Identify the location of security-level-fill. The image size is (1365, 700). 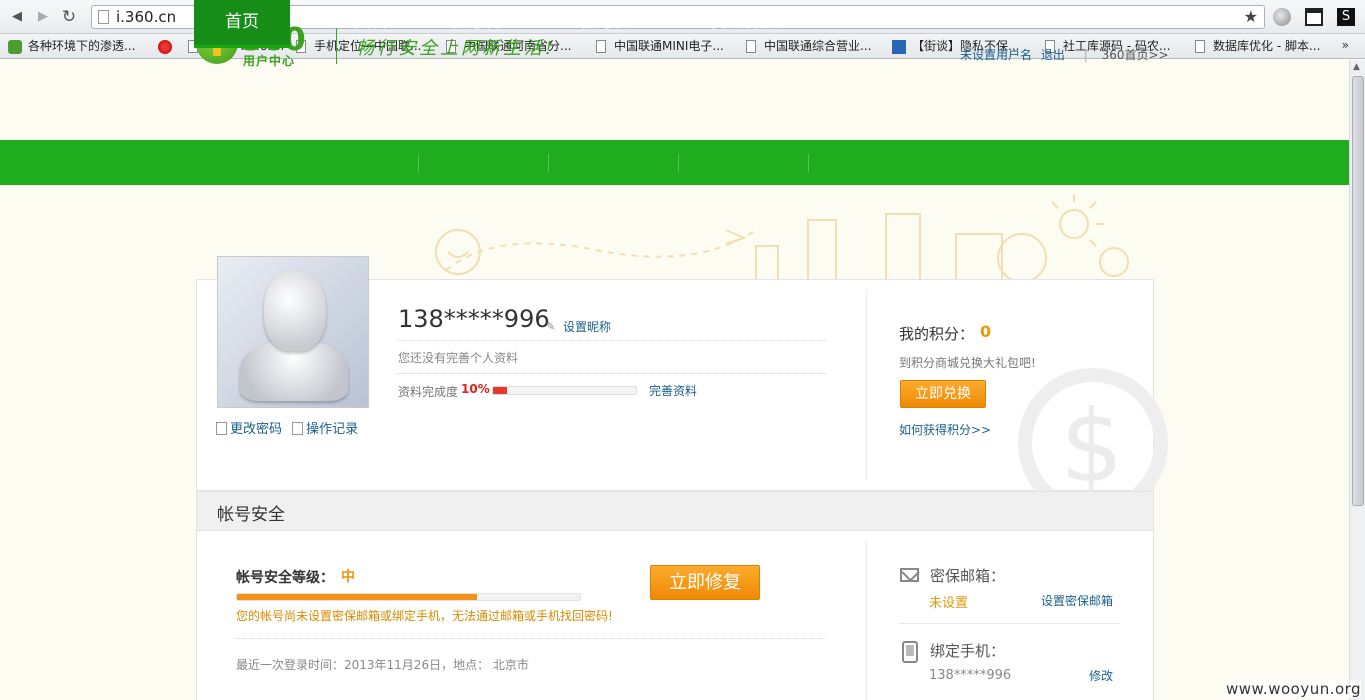
(357, 597).